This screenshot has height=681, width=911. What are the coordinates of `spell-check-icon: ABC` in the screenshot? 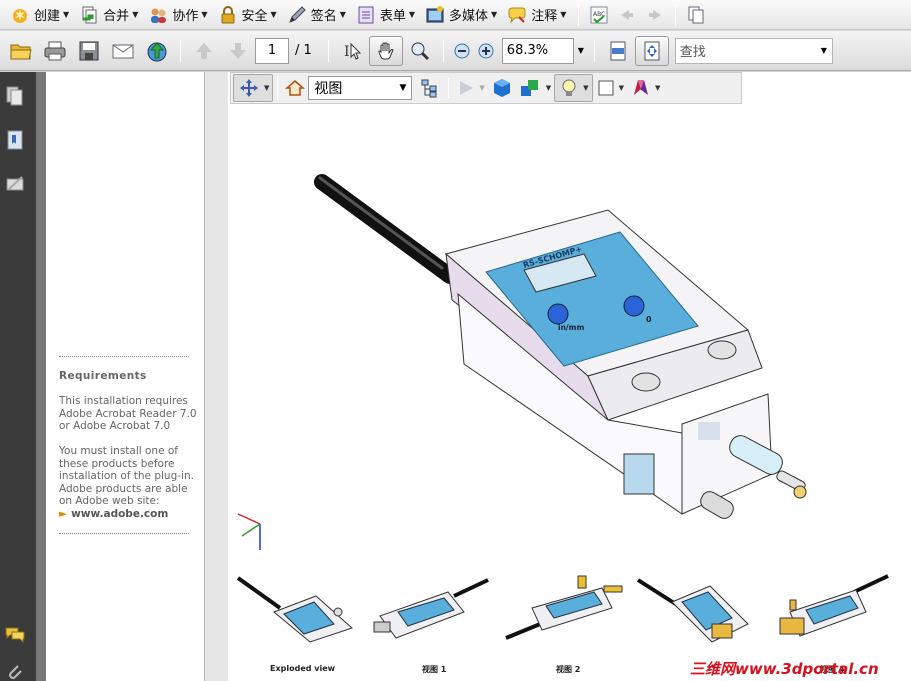 It's located at (599, 15).